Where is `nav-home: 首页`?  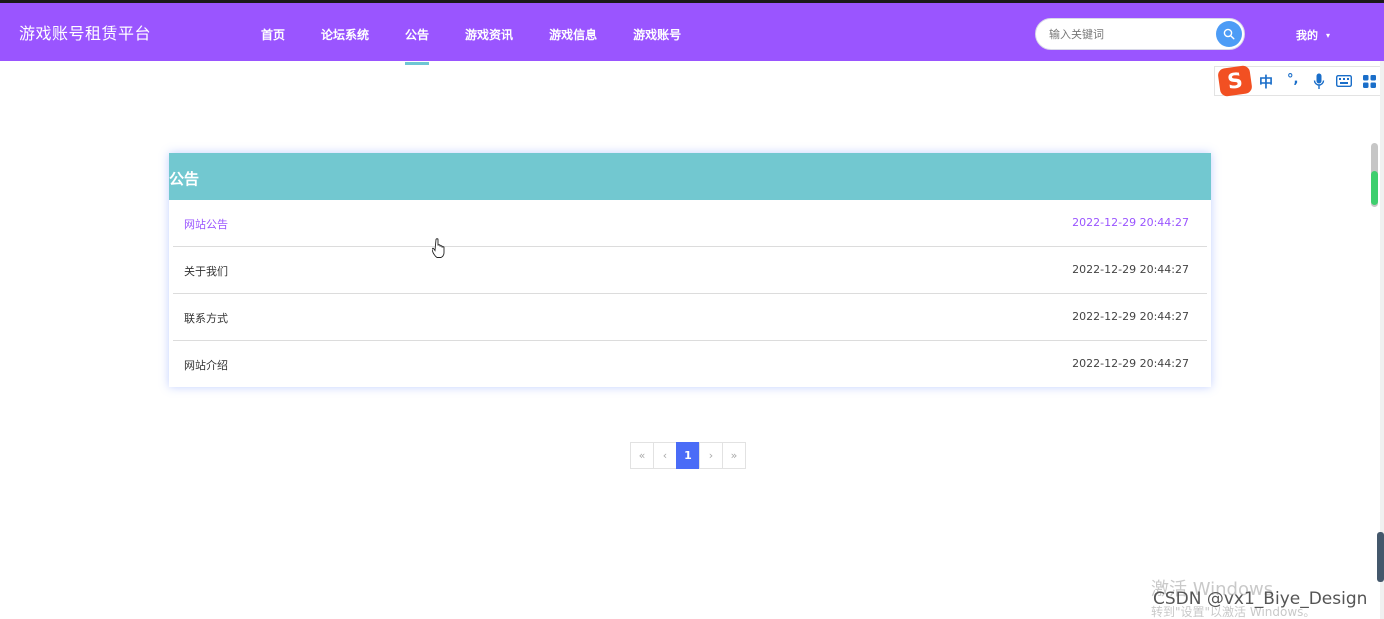 nav-home: 首页 is located at coordinates (273, 32).